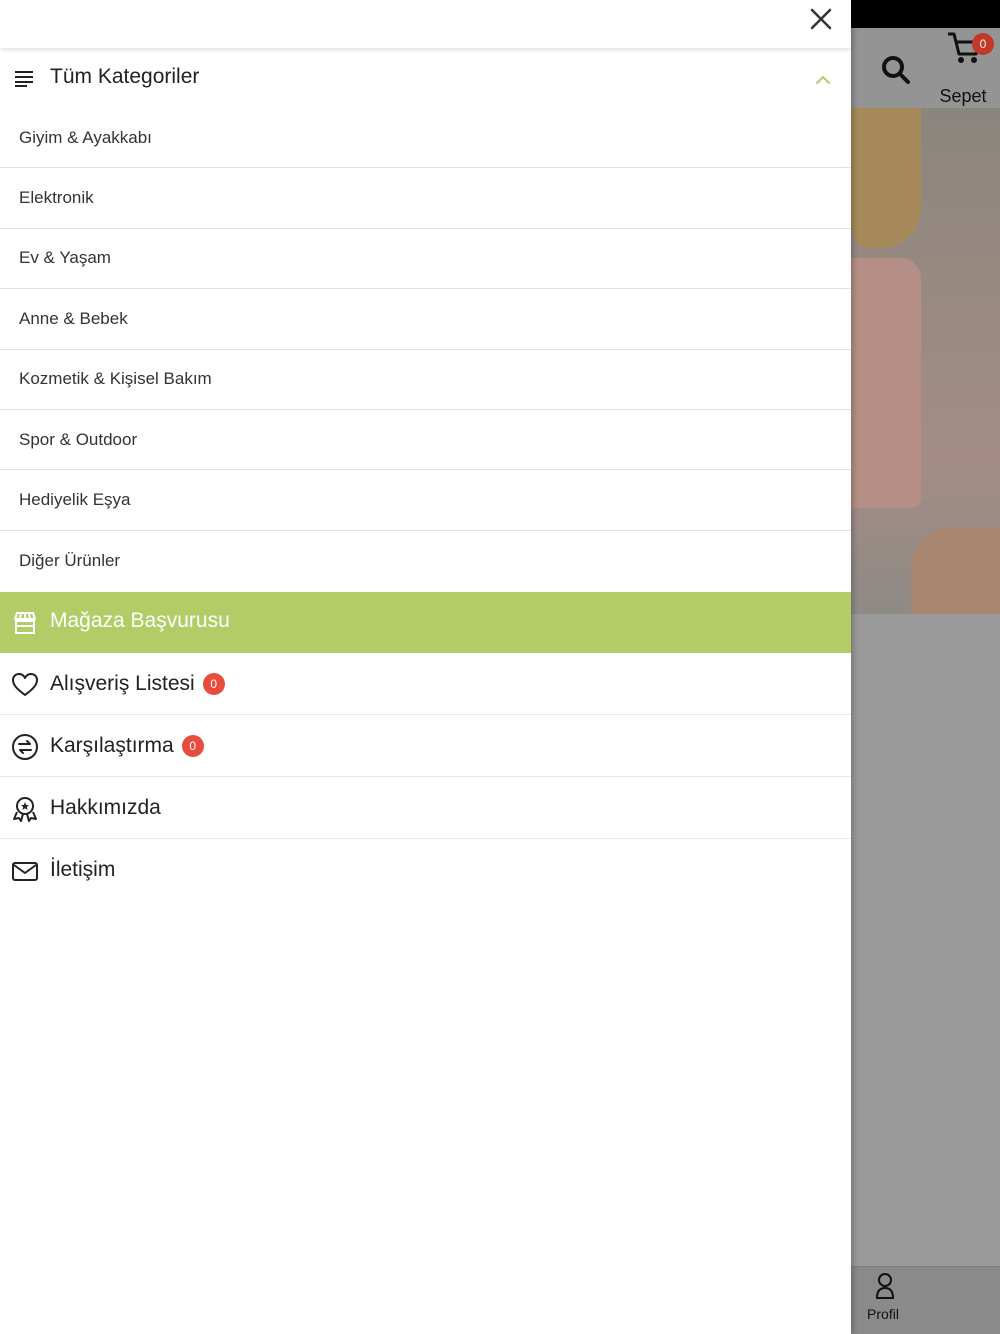 This screenshot has width=1000, height=1334. What do you see at coordinates (25, 623) in the screenshot?
I see `store-icon` at bounding box center [25, 623].